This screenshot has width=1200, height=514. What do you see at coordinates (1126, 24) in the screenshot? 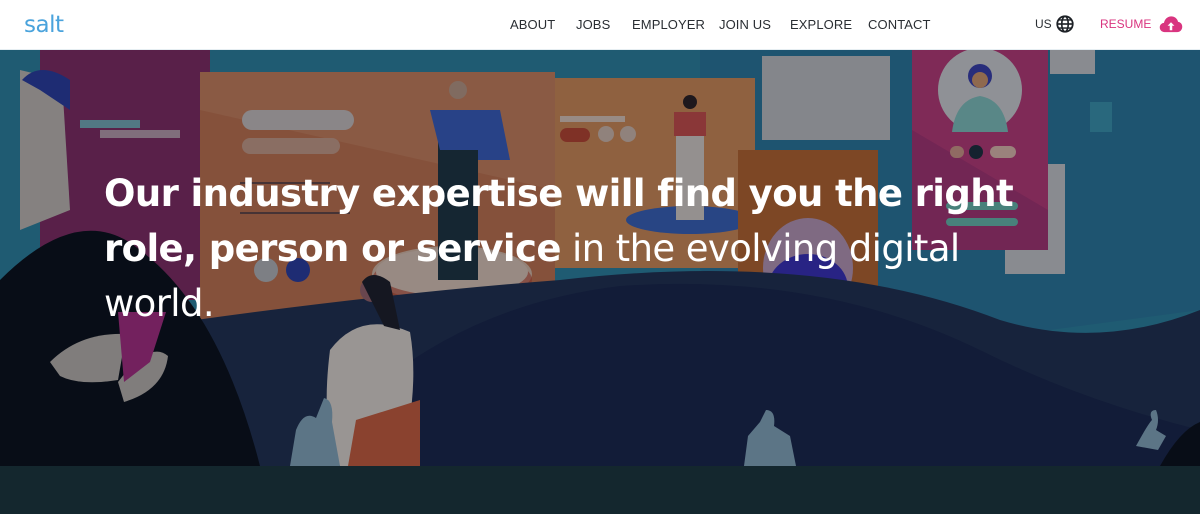
I see `resume-label: RESUME` at bounding box center [1126, 24].